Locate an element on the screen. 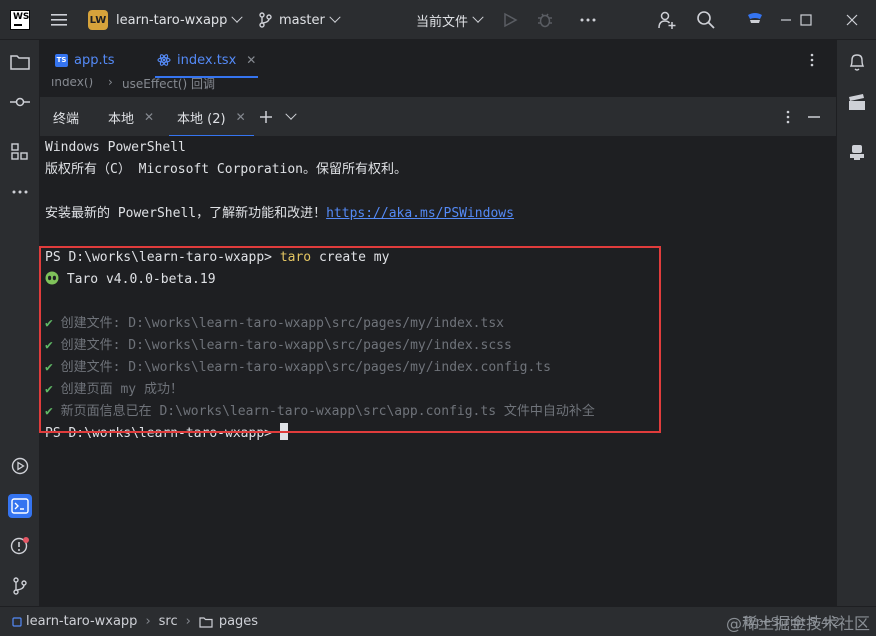 The height and width of the screenshot is (636, 876). git-icon is located at coordinates (20, 586).